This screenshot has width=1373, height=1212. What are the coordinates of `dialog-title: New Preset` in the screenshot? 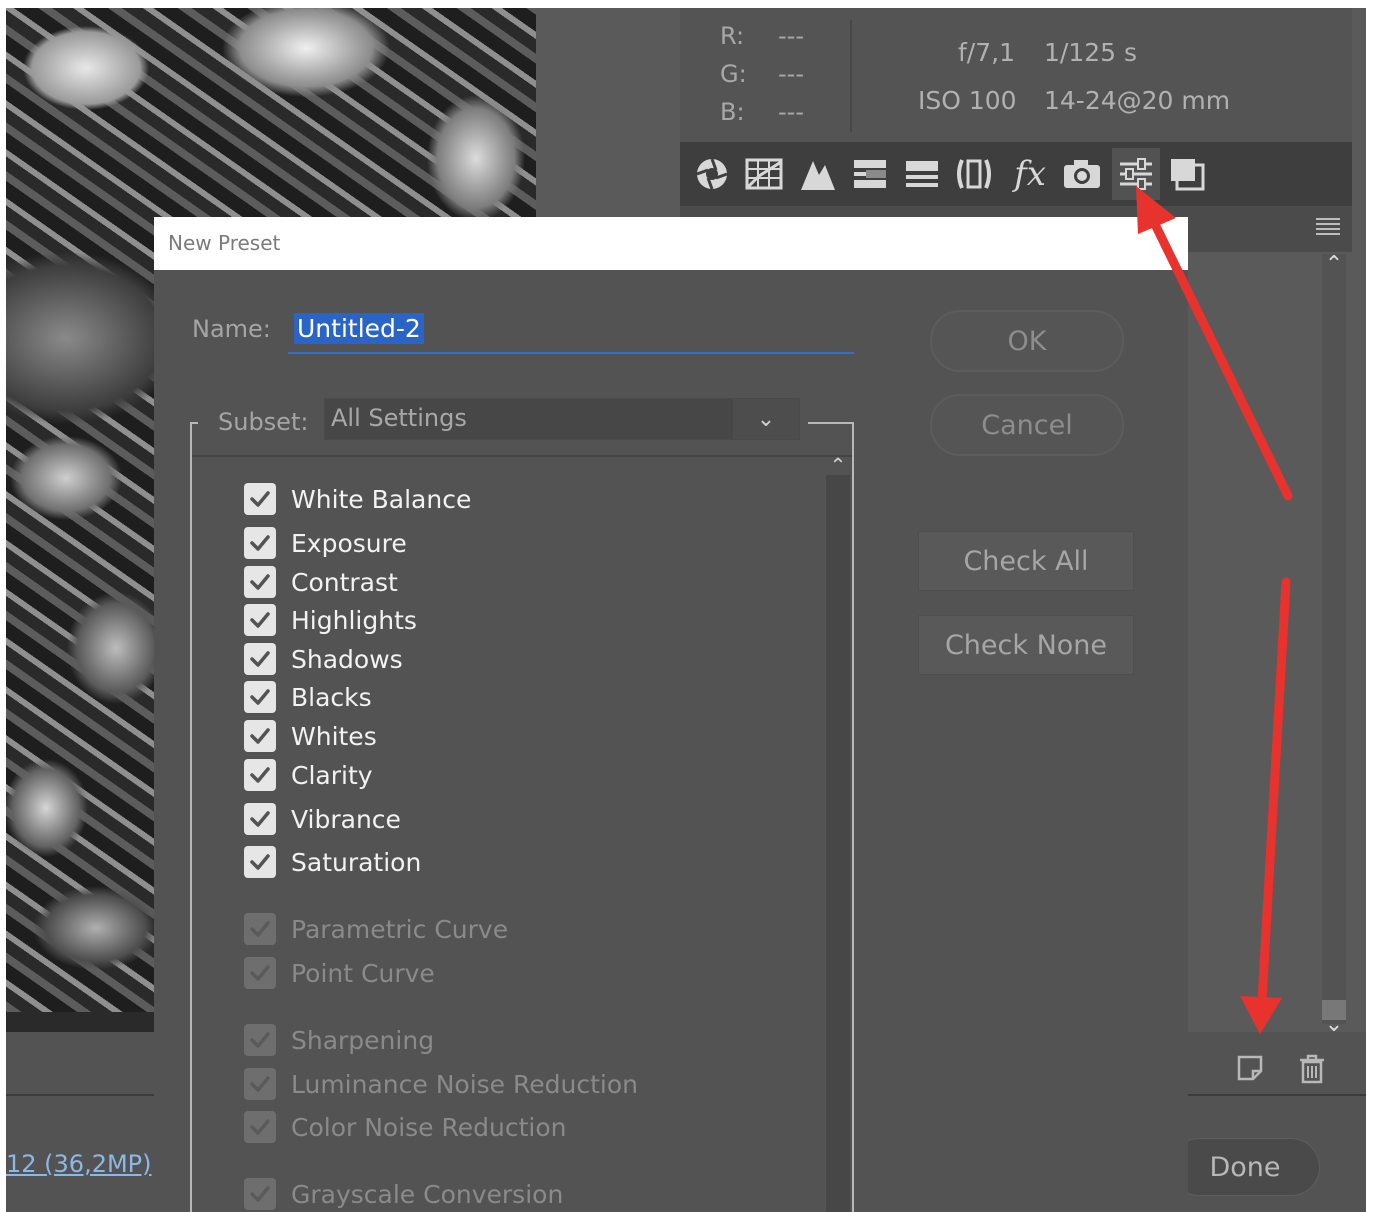 It's located at (224, 243).